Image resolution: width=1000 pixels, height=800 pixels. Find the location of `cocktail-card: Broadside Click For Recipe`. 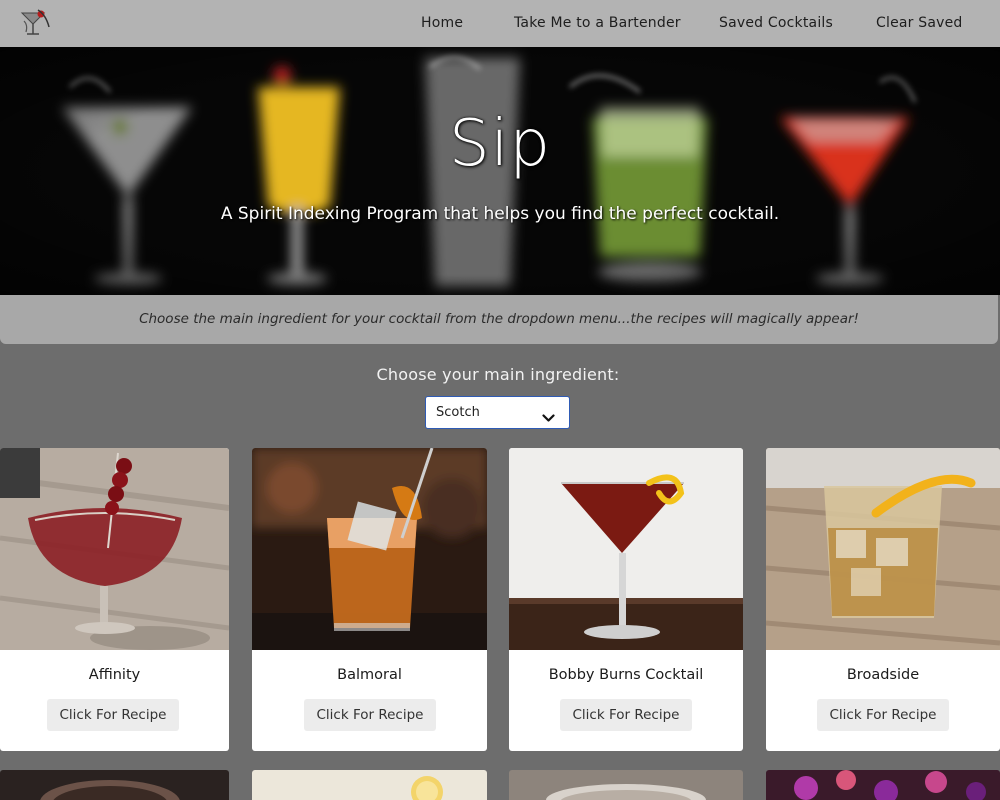

cocktail-card: Broadside Click For Recipe is located at coordinates (883, 599).